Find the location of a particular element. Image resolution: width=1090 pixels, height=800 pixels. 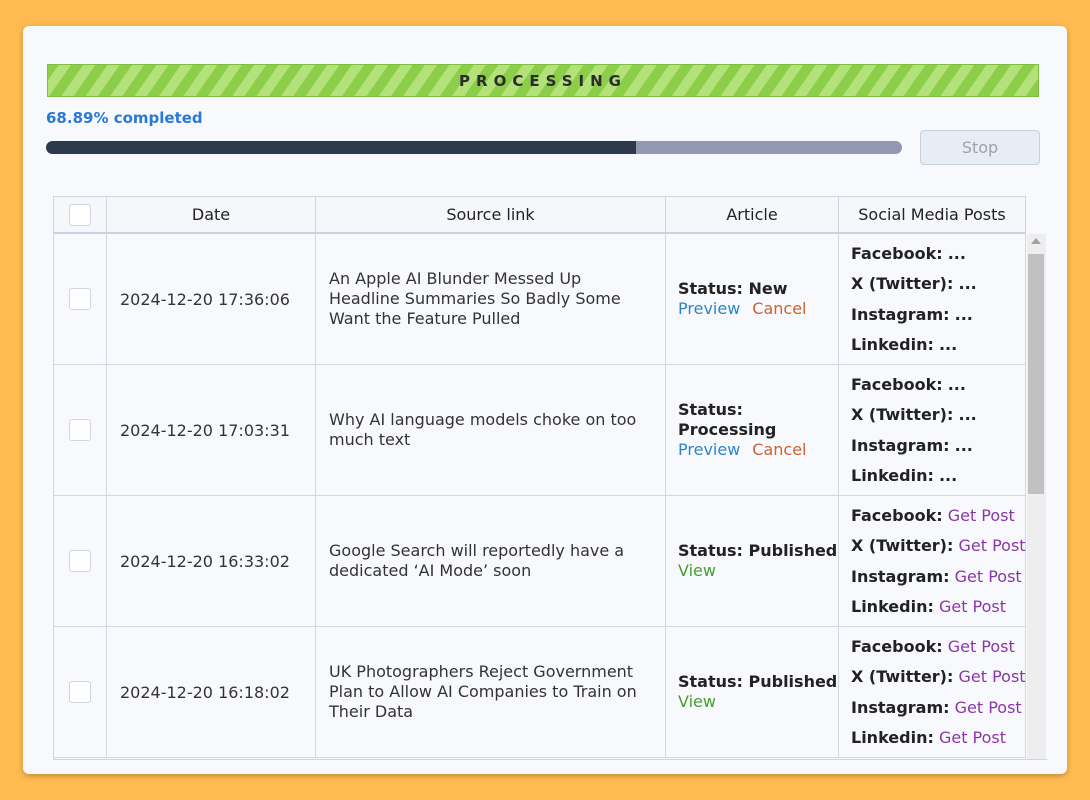

row-article-cell: Status: Processing Preview Cancel is located at coordinates (752, 430).